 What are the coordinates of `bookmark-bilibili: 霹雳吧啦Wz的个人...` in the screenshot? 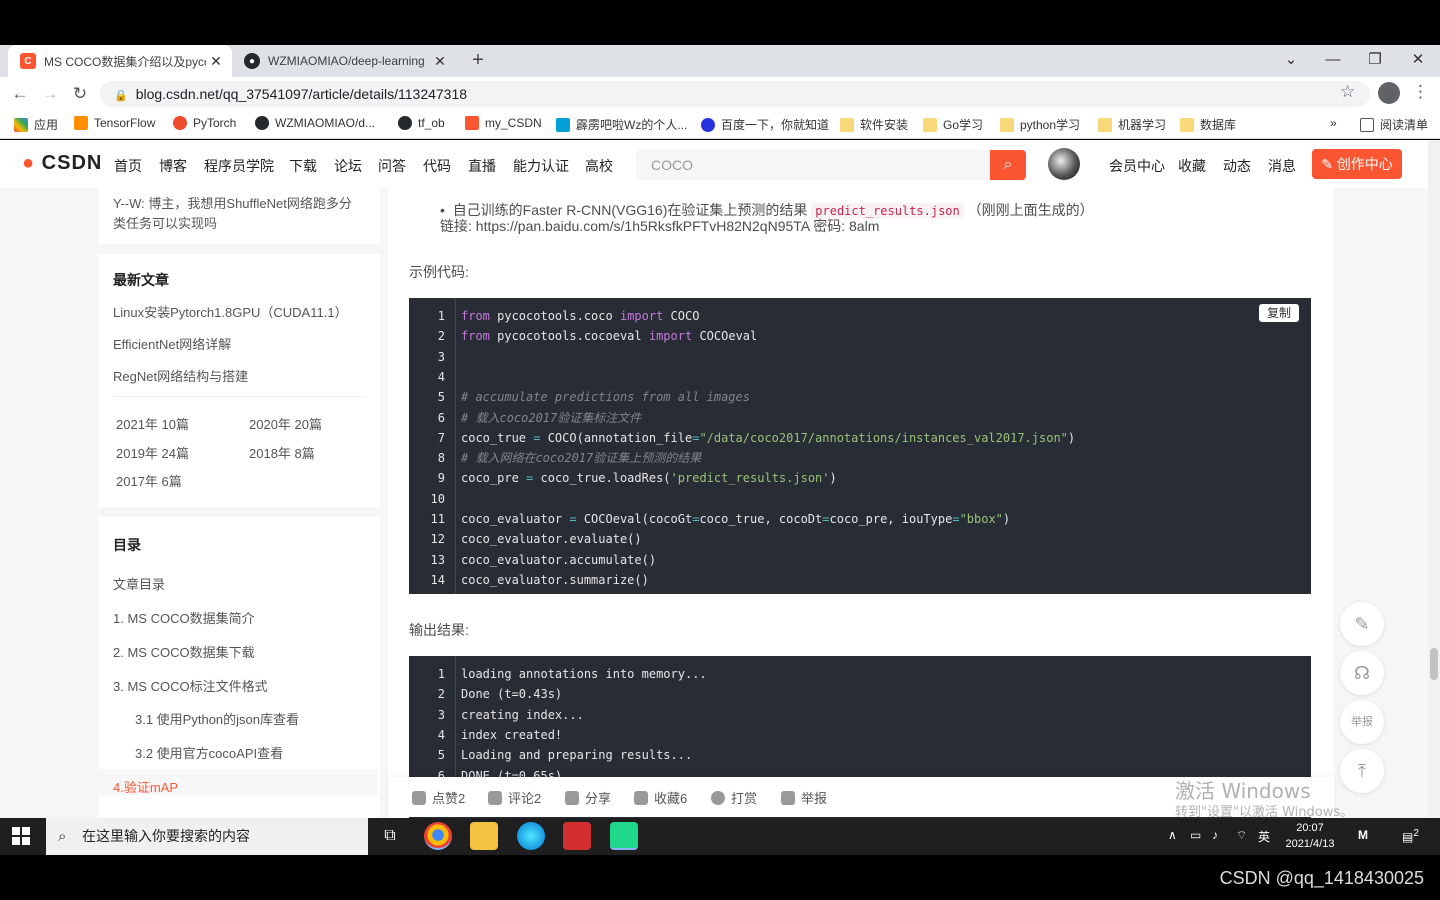 It's located at (621, 124).